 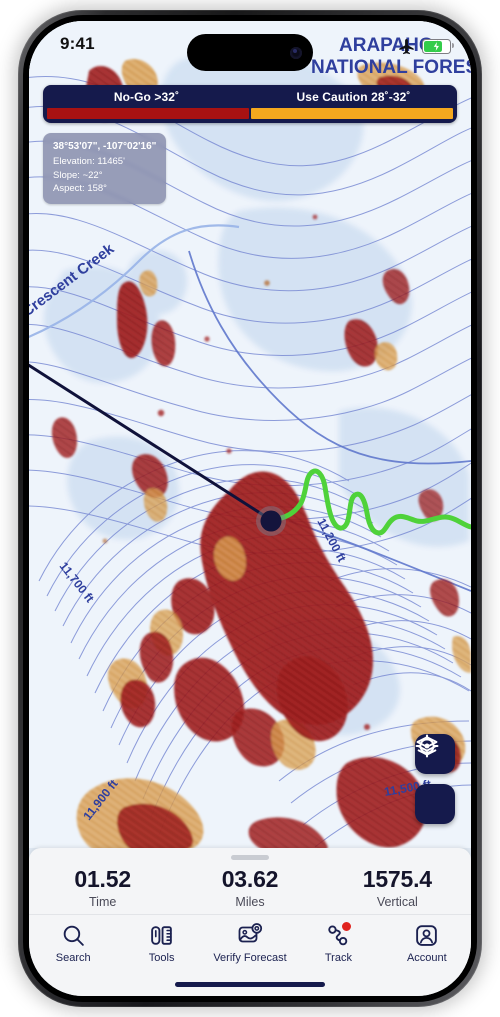 I want to click on tools-icon, so click(x=161, y=935).